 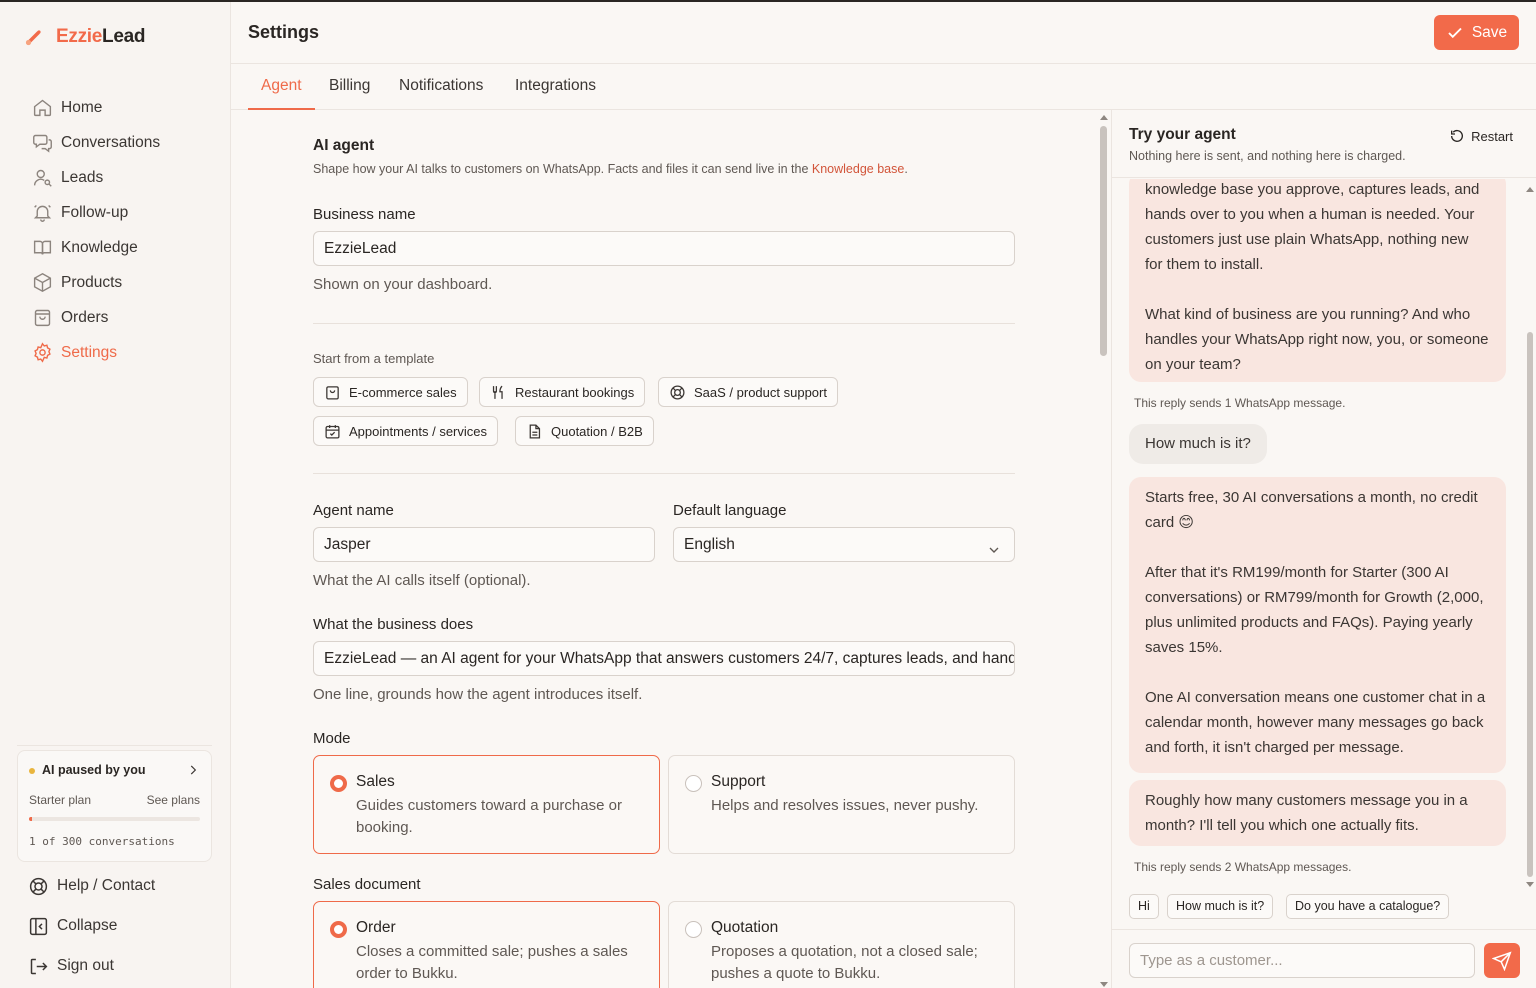 What do you see at coordinates (42, 177) in the screenshot?
I see `user-search-icon` at bounding box center [42, 177].